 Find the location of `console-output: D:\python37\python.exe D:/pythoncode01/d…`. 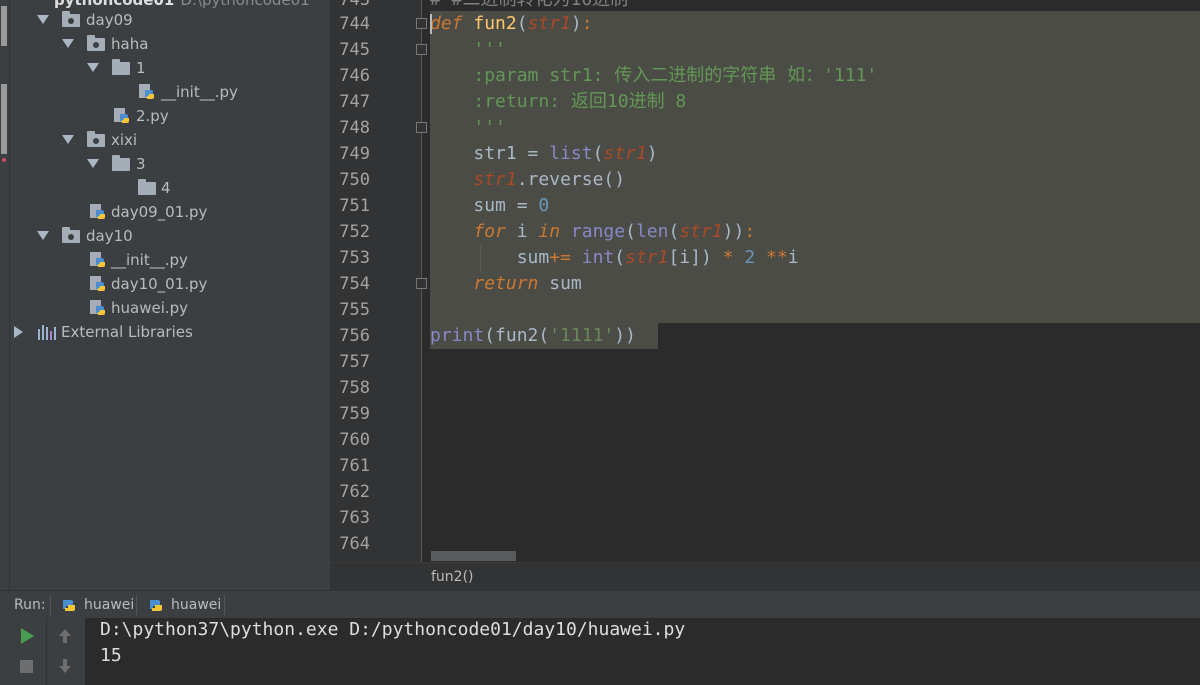

console-output: D:\python37\python.exe D:/pythoncode01/d… is located at coordinates (642, 651).